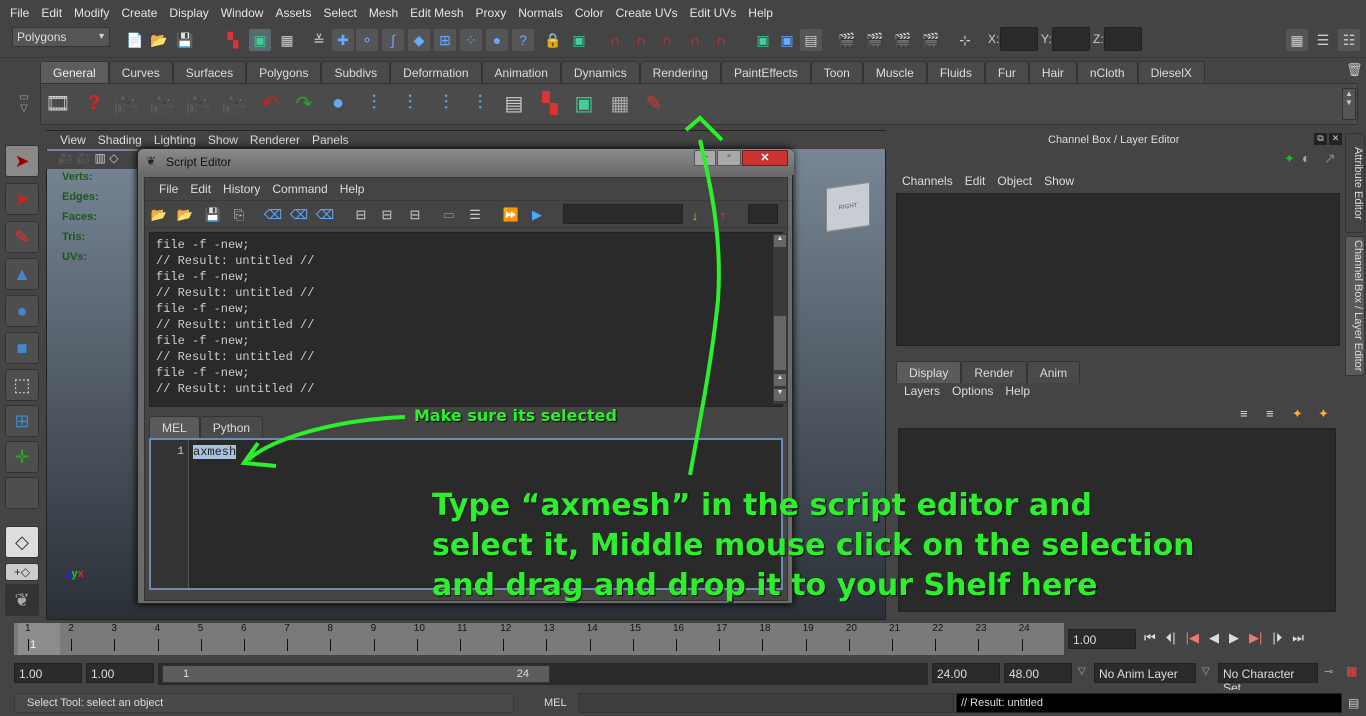  I want to click on menu-proxy: Proxy, so click(491, 13).